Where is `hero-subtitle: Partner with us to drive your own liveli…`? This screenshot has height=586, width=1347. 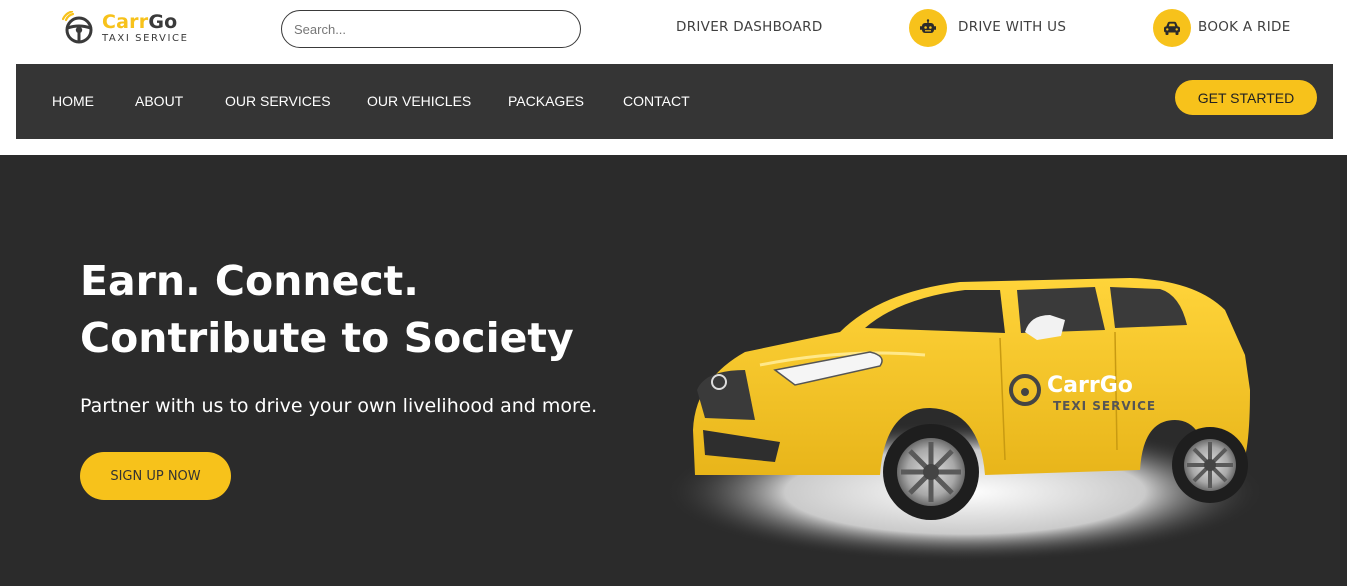 hero-subtitle: Partner with us to drive your own liveli… is located at coordinates (339, 406).